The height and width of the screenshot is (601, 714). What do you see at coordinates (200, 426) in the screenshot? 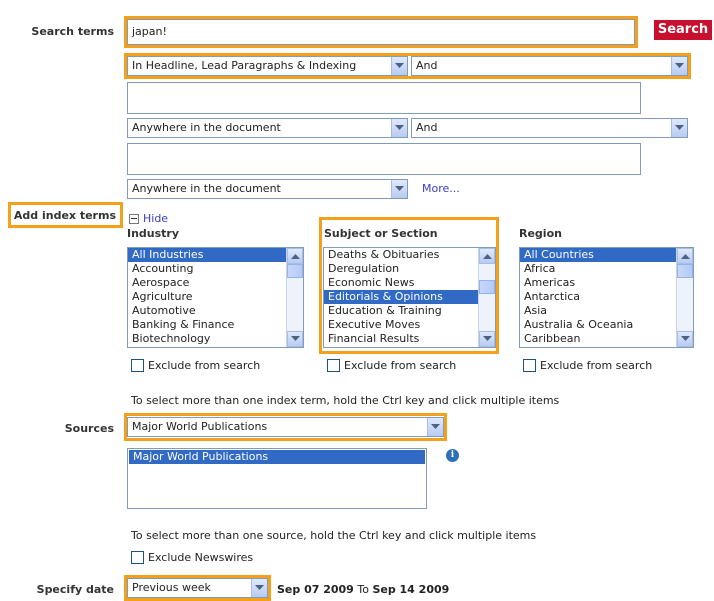
I see `sources-select-value: Major World Publications` at bounding box center [200, 426].